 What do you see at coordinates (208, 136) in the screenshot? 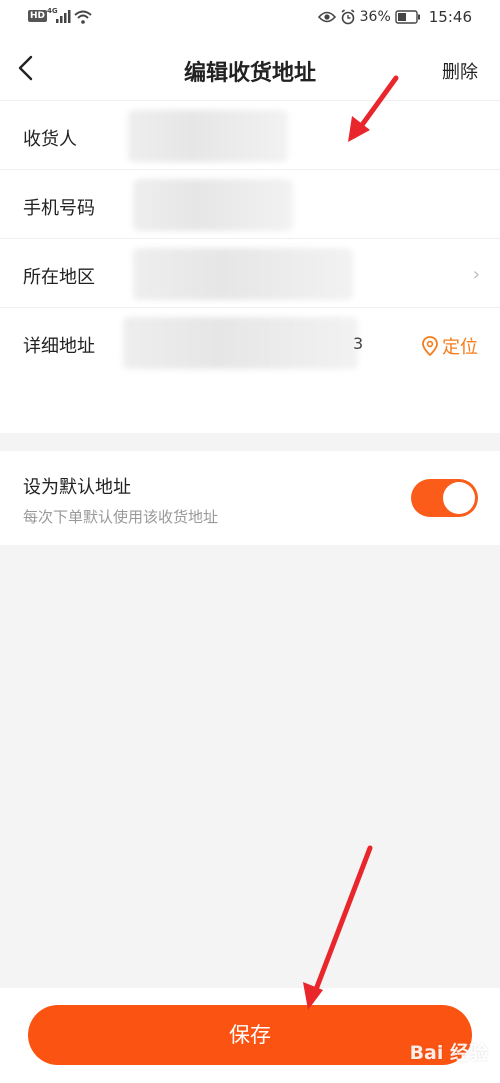
I see `recipient-input` at bounding box center [208, 136].